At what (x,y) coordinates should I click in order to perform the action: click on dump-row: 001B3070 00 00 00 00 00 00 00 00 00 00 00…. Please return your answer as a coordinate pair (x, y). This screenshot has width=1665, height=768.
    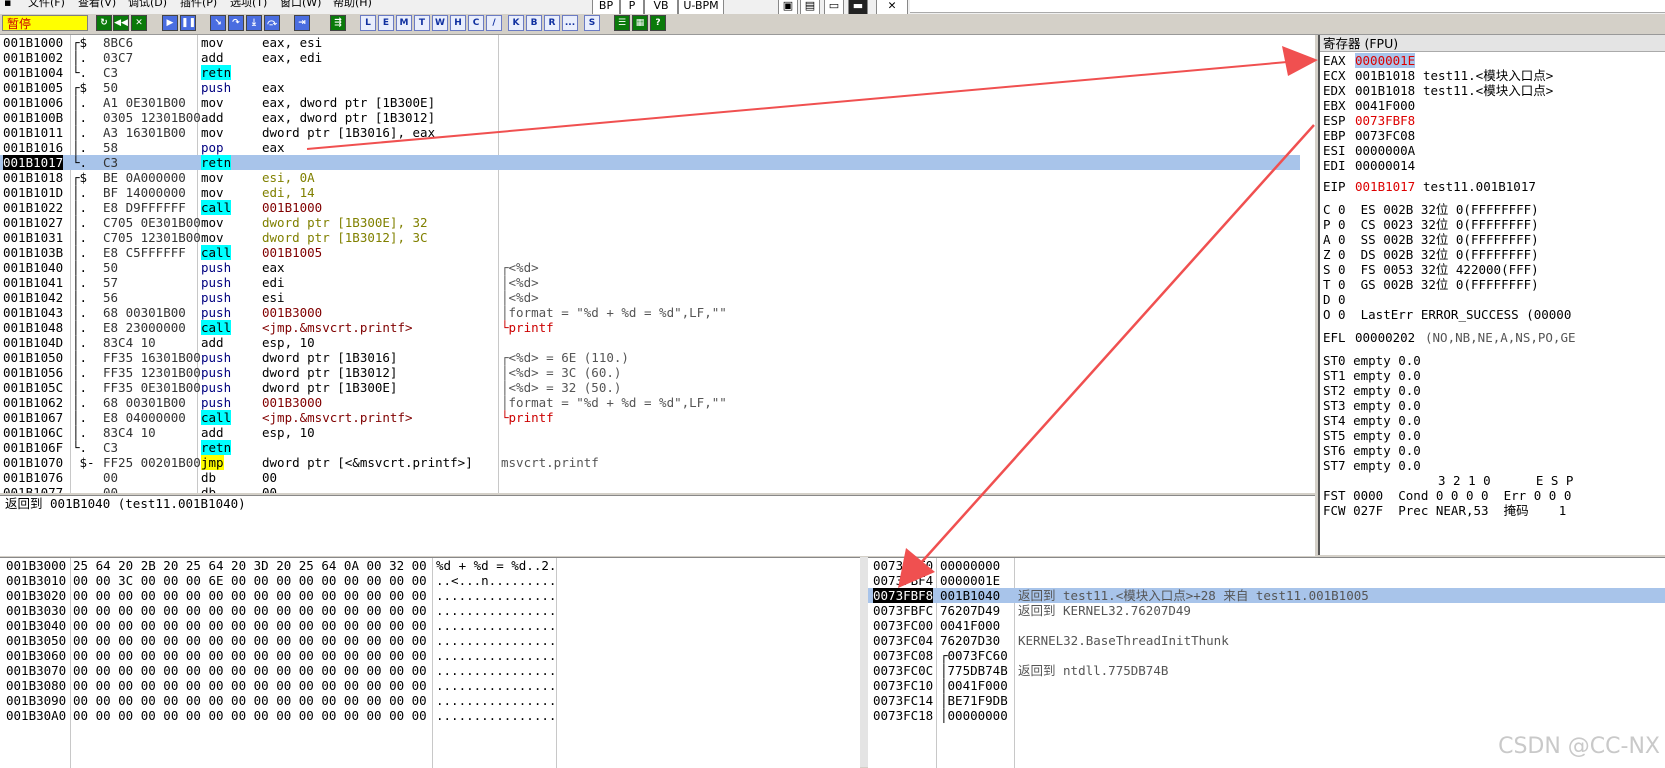
    Looking at the image, I should click on (430, 670).